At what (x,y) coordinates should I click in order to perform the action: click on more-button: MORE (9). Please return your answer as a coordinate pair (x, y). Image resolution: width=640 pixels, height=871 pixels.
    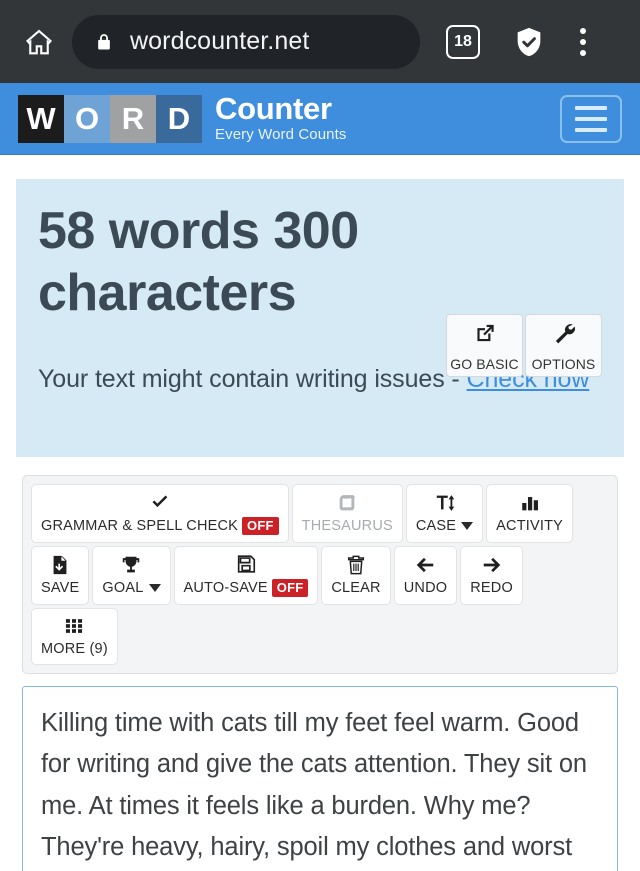
    Looking at the image, I should click on (74, 636).